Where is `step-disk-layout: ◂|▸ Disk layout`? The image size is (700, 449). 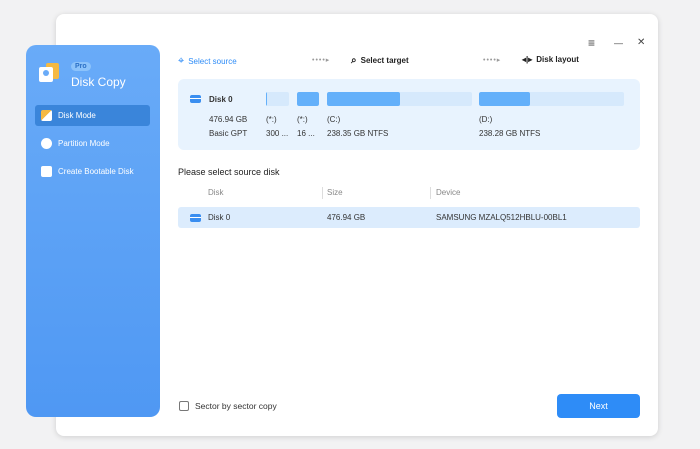
step-disk-layout: ◂|▸ Disk layout is located at coordinates (550, 59).